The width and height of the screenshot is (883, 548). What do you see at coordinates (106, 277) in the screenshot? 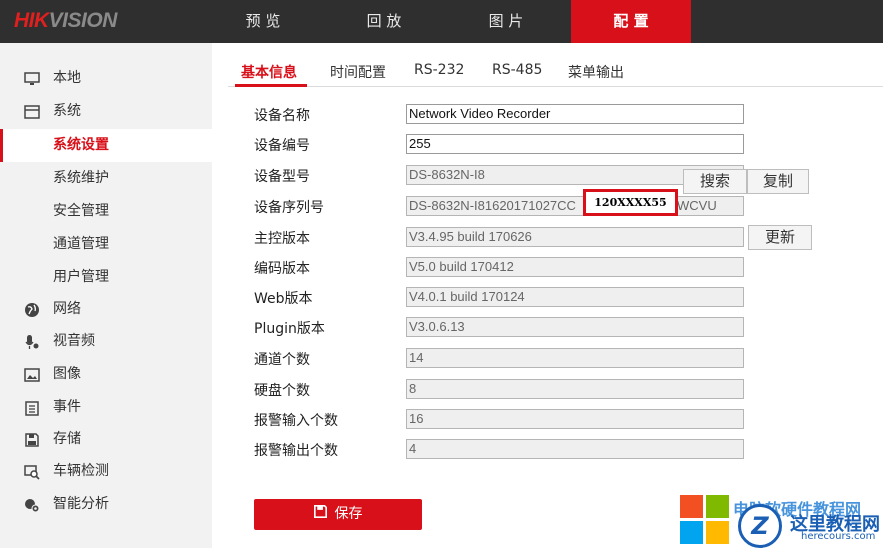
I see `sidebar-item-user-management: 用户管理` at bounding box center [106, 277].